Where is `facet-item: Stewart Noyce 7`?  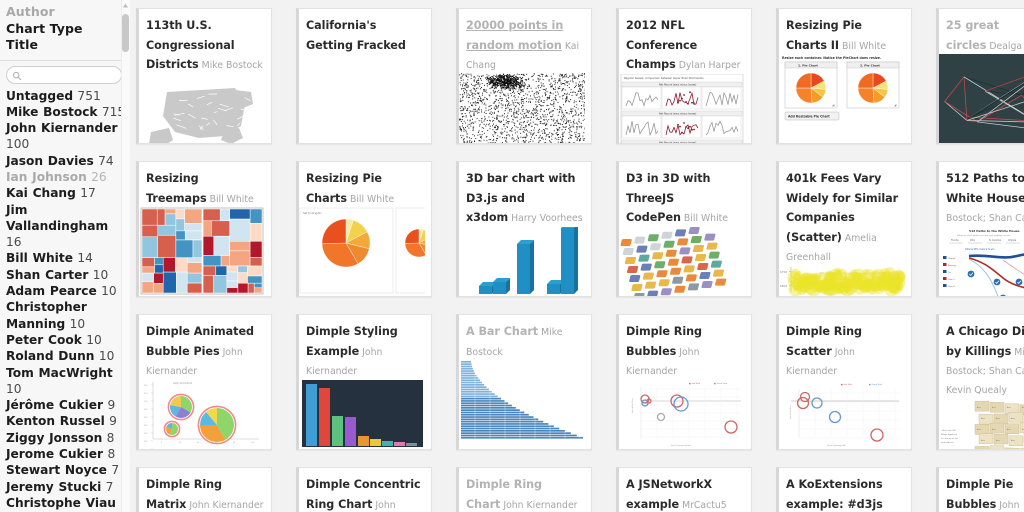
facet-item: Stewart Noyce 7 is located at coordinates (66, 470).